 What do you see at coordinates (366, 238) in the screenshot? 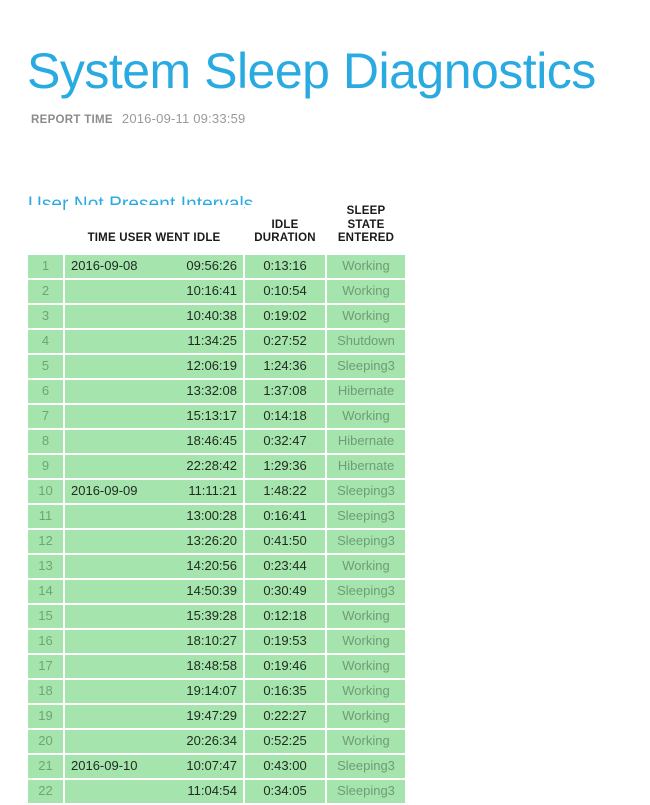
I see `column-header-sleep-state-entered-line3: ENTERED` at bounding box center [366, 238].